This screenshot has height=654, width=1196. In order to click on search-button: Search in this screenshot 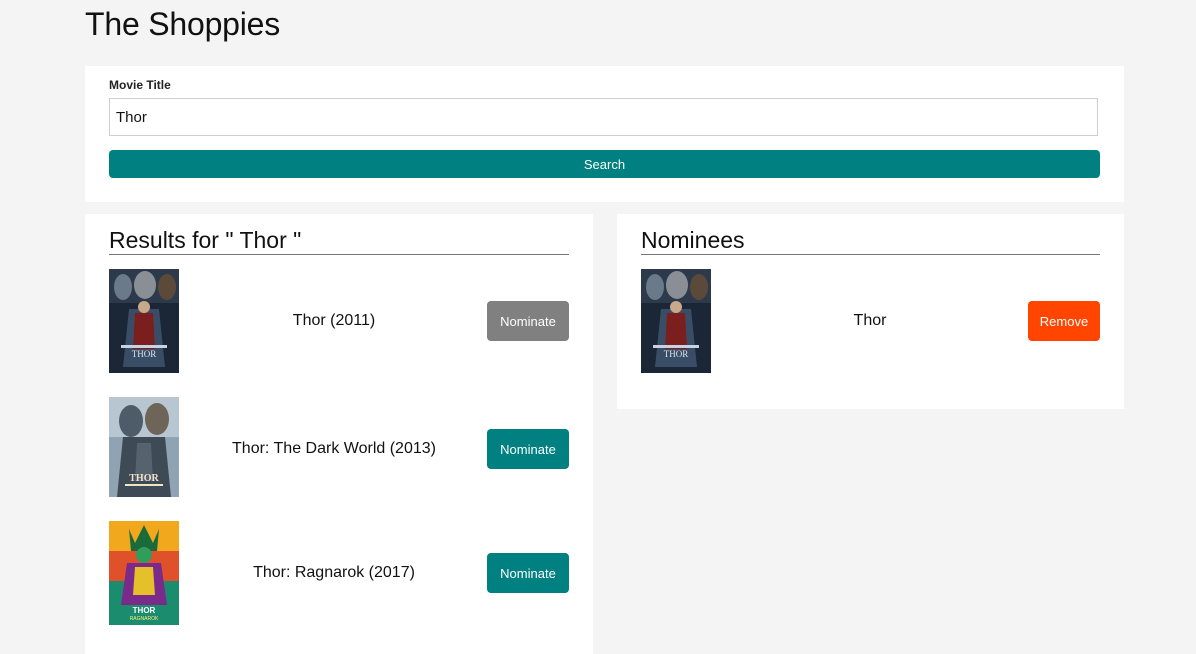, I will do `click(604, 164)`.